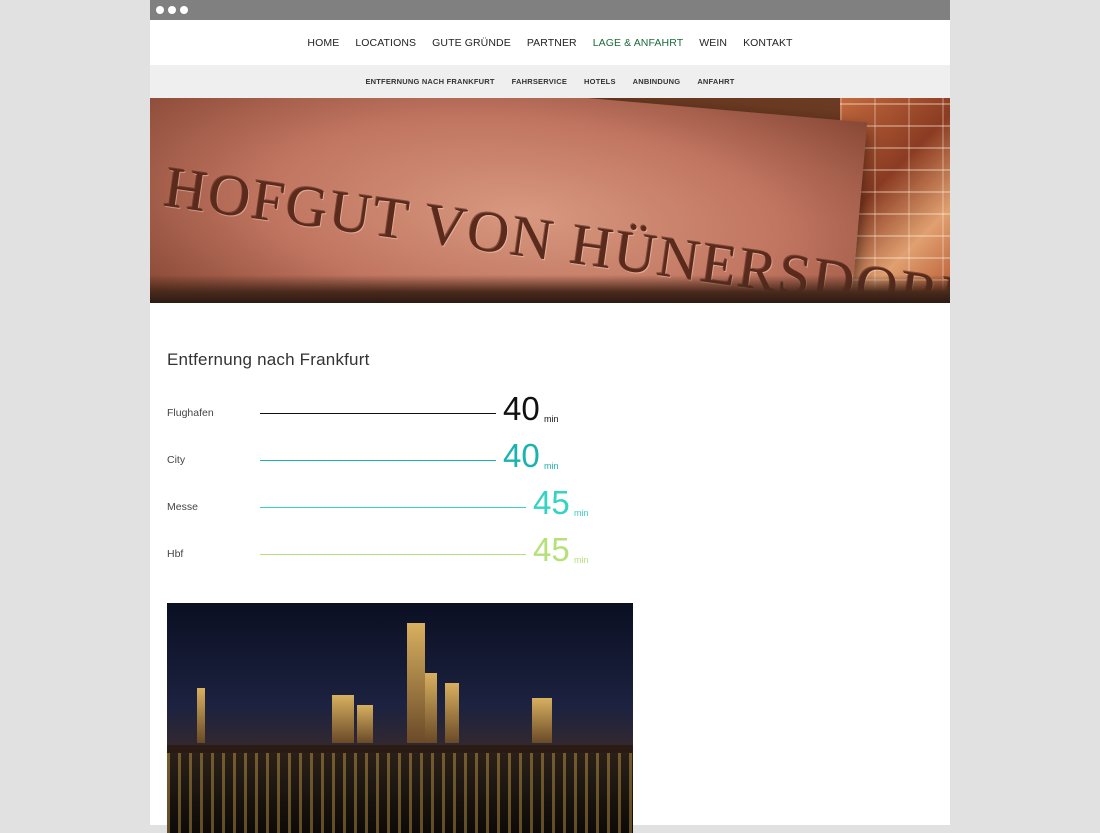 This screenshot has width=1100, height=833. Describe the element at coordinates (176, 460) in the screenshot. I see `distance-label: City` at that location.